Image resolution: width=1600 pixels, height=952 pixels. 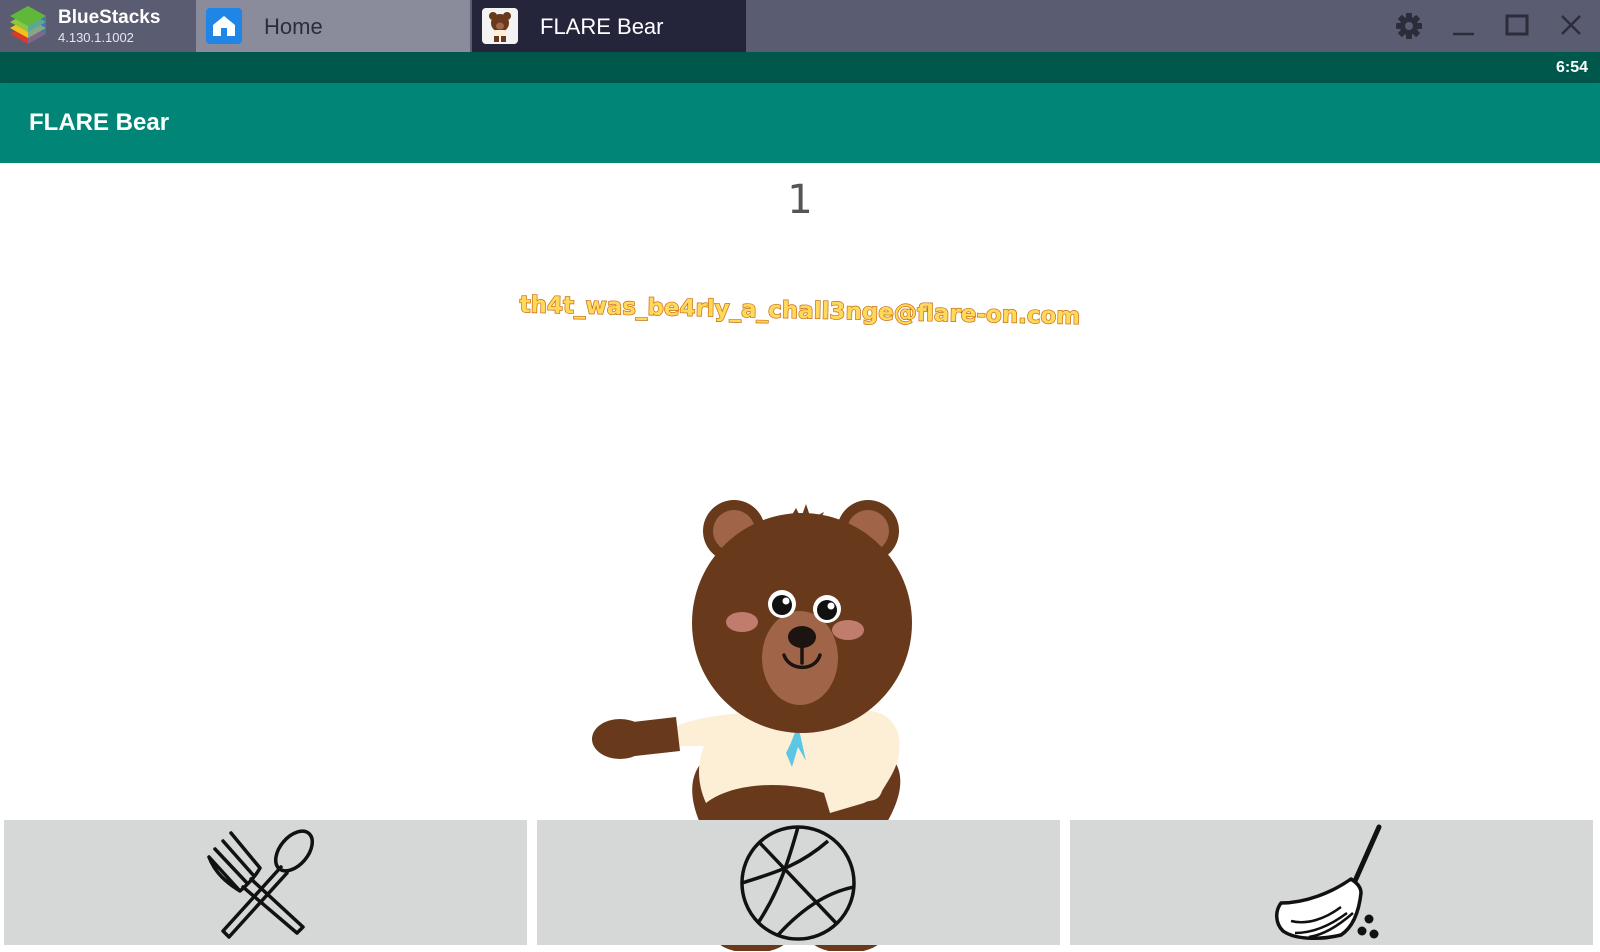 I want to click on clean-button, so click(x=1331, y=882).